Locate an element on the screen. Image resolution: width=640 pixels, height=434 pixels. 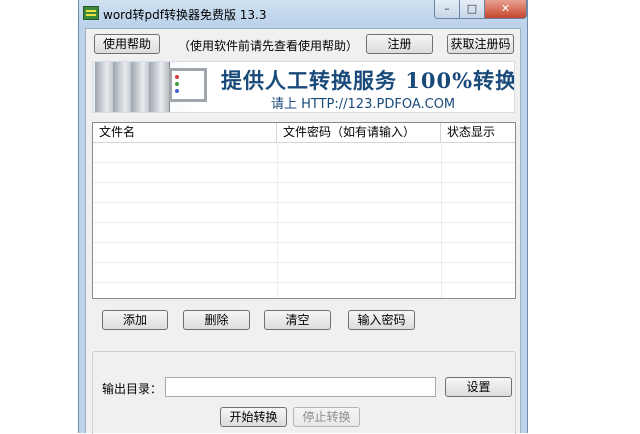
settings-button: 设置 is located at coordinates (478, 387).